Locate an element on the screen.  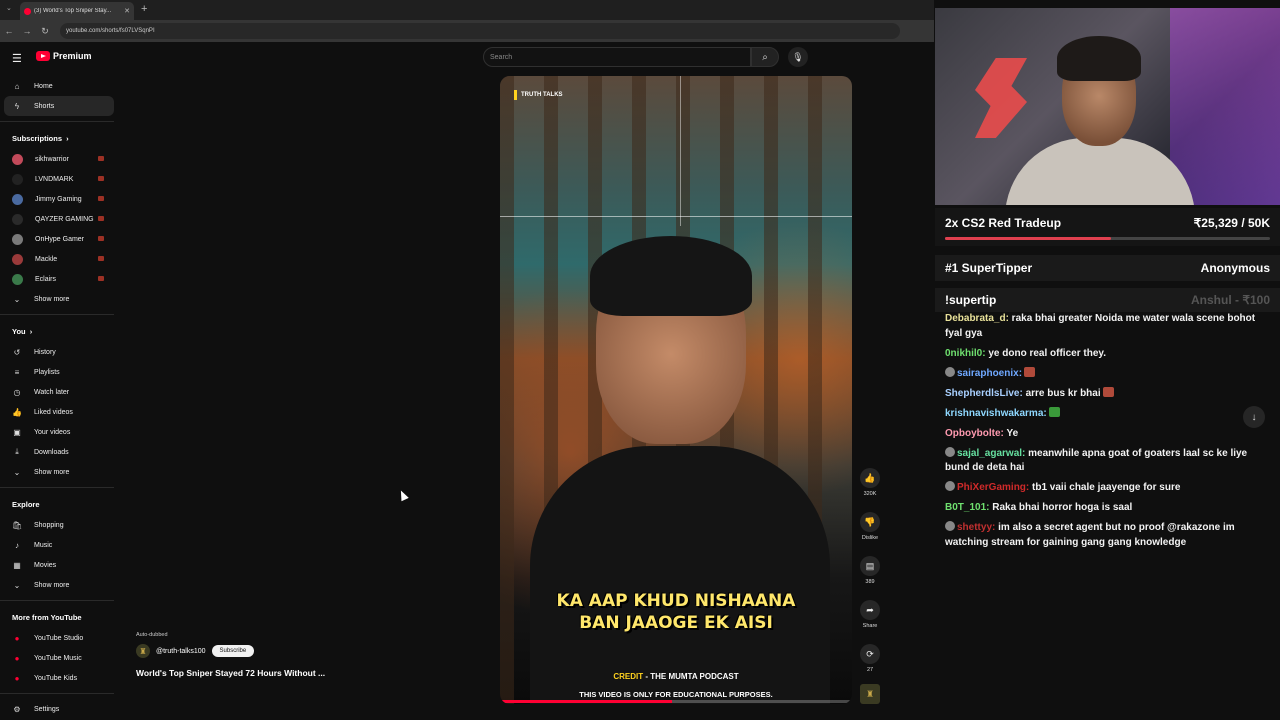
youtube-app-icon: ● is located at coordinates (17, 638).